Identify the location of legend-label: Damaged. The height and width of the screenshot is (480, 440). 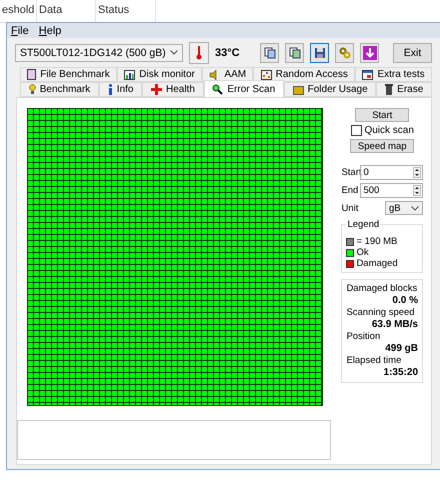
(377, 263).